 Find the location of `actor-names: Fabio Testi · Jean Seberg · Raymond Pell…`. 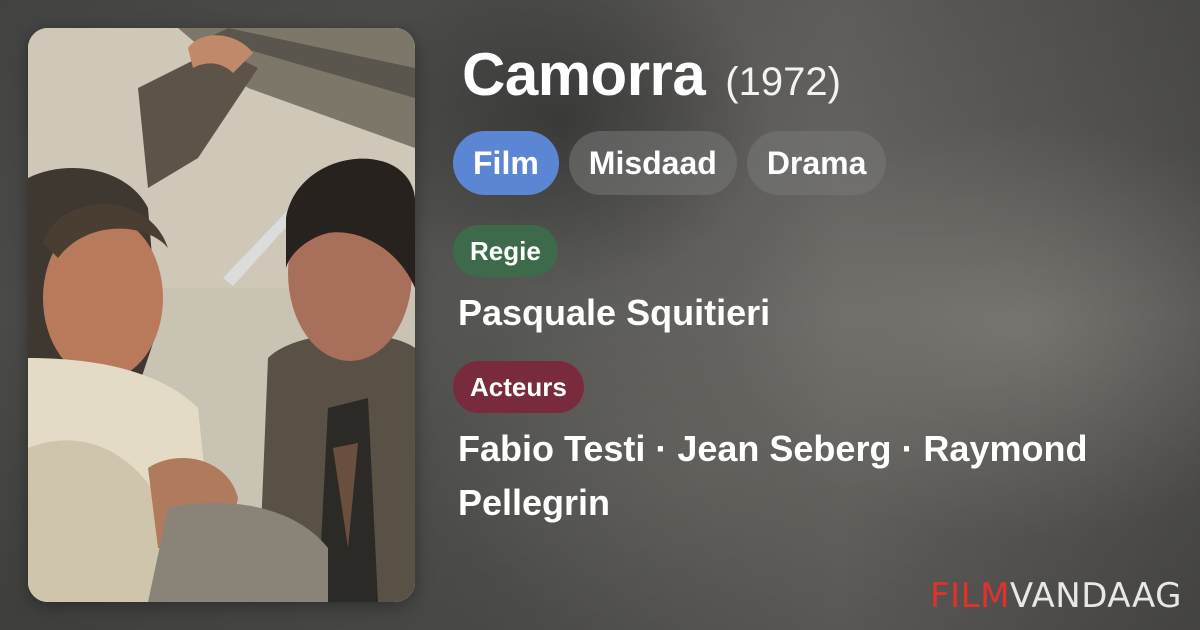

actor-names: Fabio Testi · Jean Seberg · Raymond Pell… is located at coordinates (773, 475).